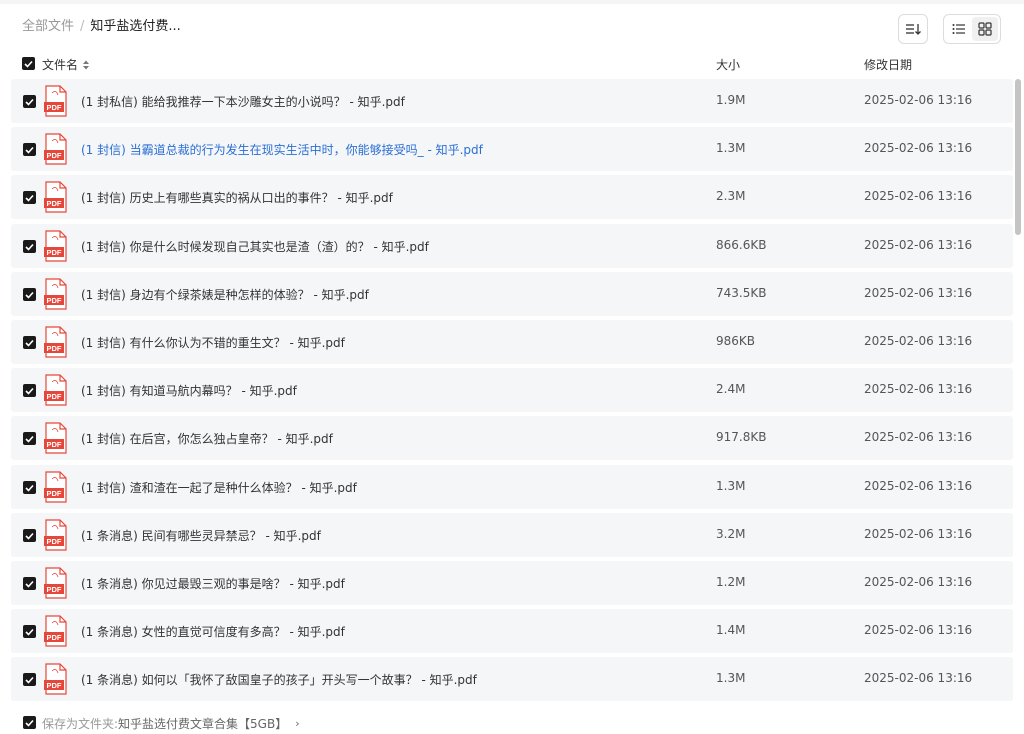  Describe the element at coordinates (731, 630) in the screenshot. I see `file-size: 1.4M` at that location.